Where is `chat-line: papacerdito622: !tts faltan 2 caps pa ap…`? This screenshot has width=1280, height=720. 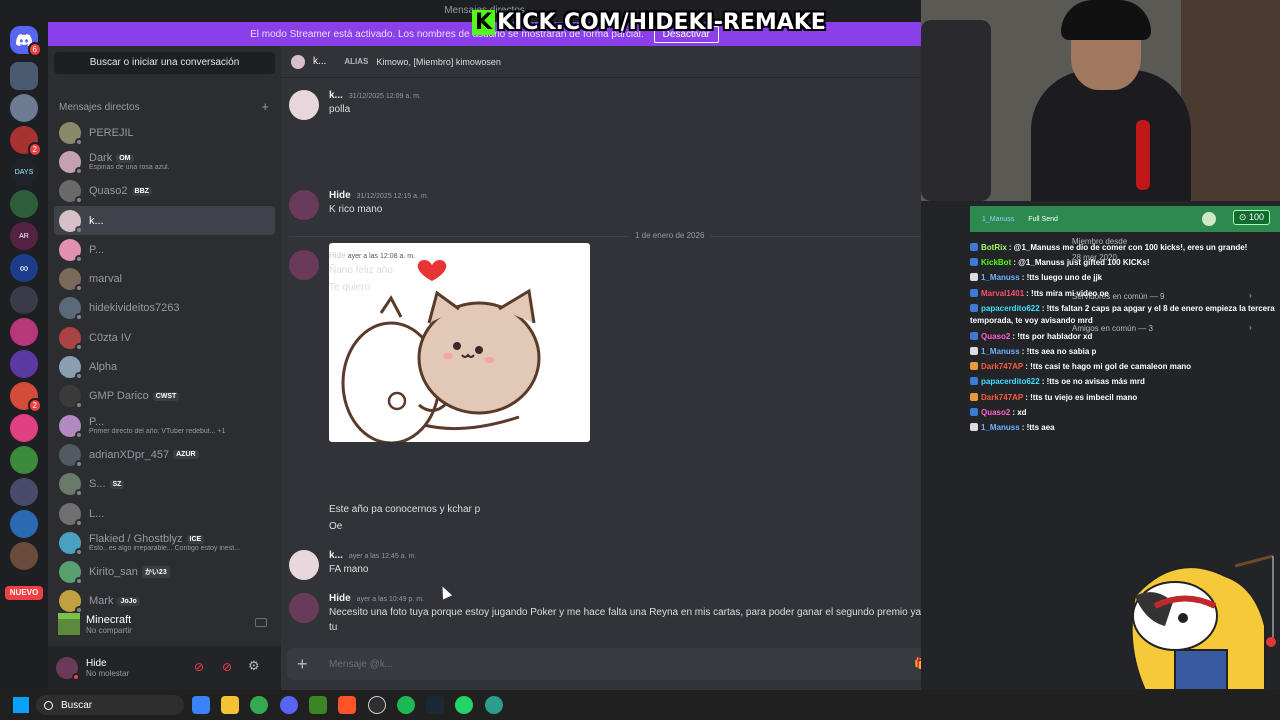
chat-line: papacerdito622: !tts faltan 2 caps pa ap… is located at coordinates (1125, 315).